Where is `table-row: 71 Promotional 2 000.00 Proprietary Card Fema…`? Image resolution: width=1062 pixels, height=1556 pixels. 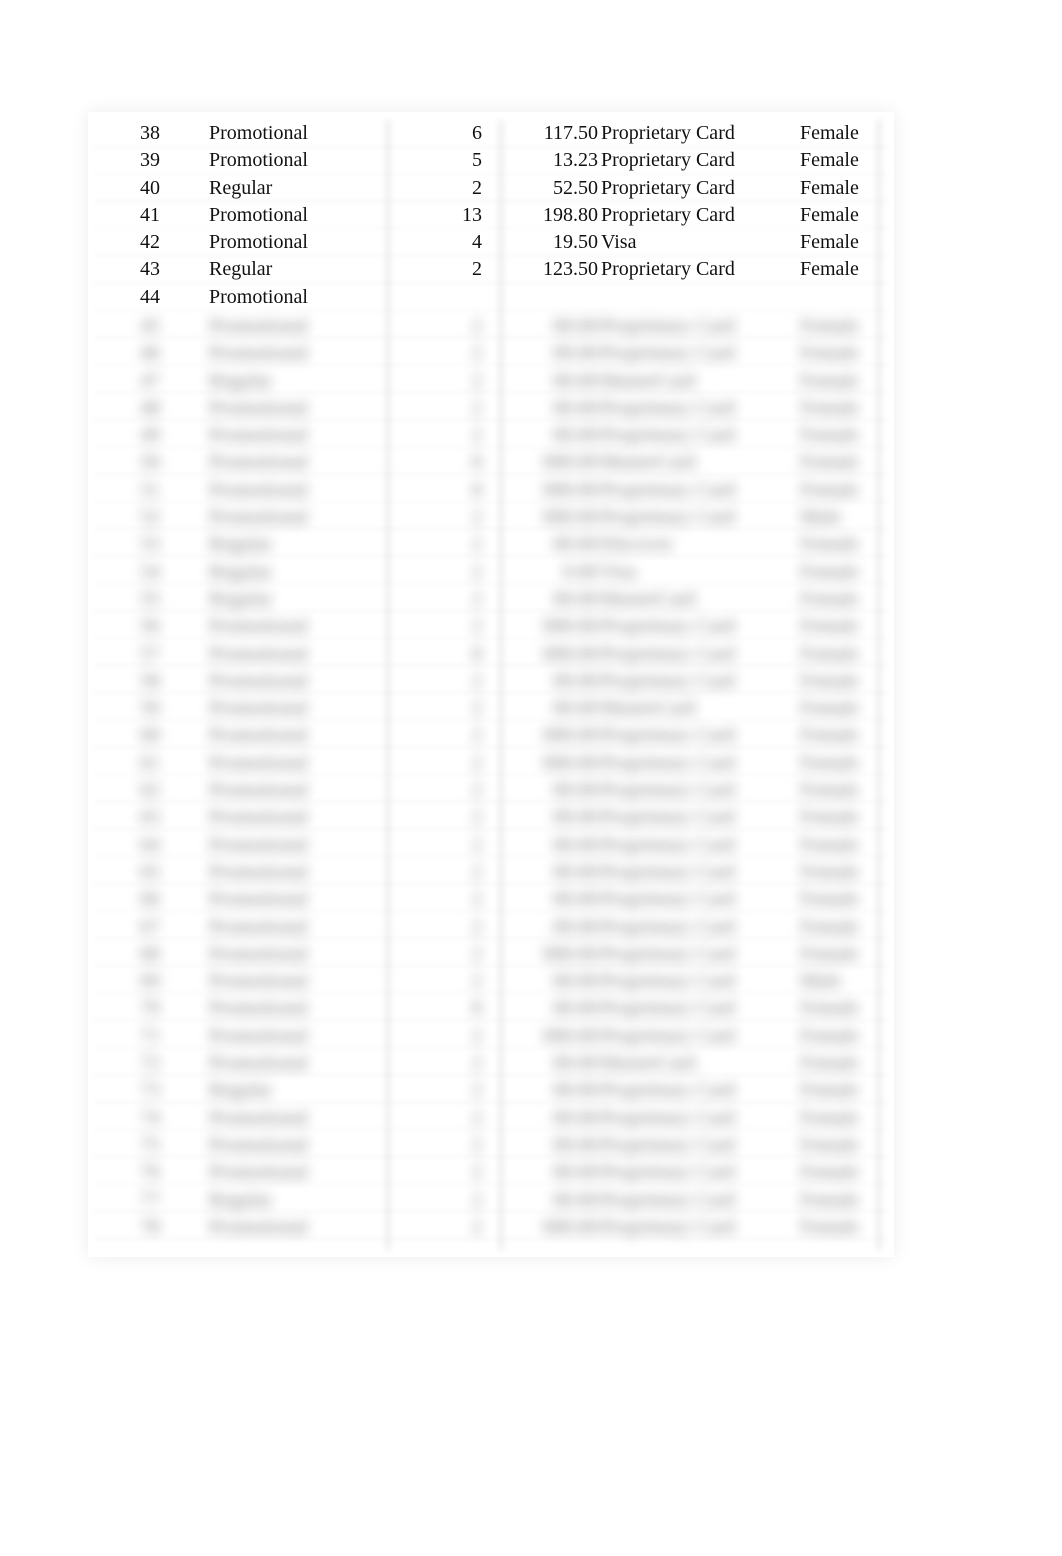
table-row: 71 Promotional 2 000.00 Proprietary Card Fema… is located at coordinates (494, 1036).